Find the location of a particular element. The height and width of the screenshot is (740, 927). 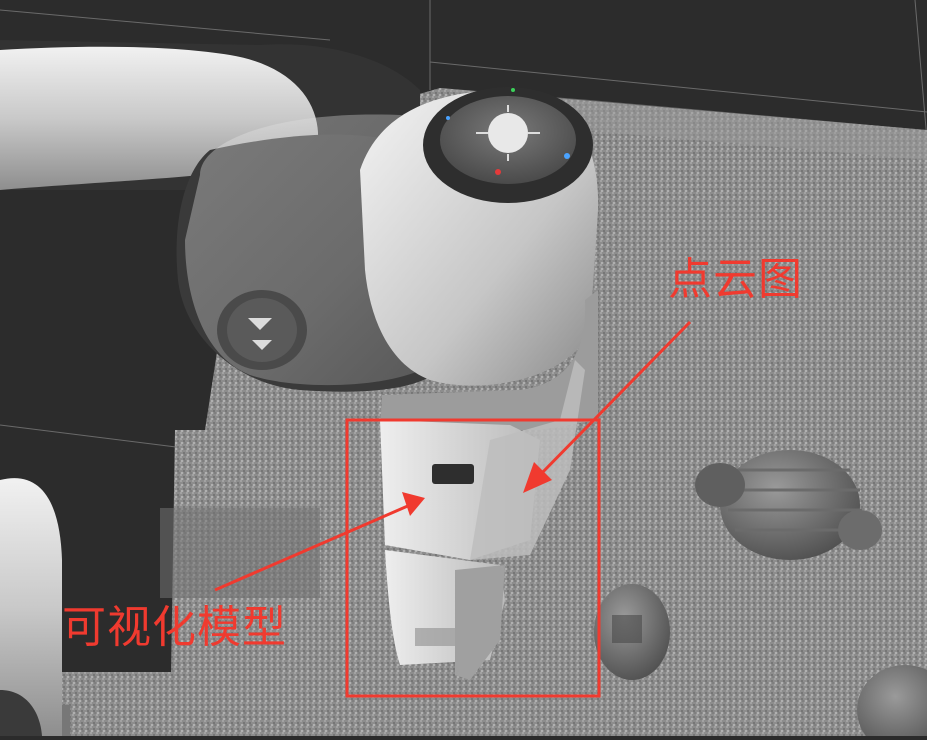

point-cloud-label: 点云图 is located at coordinates (735, 279).